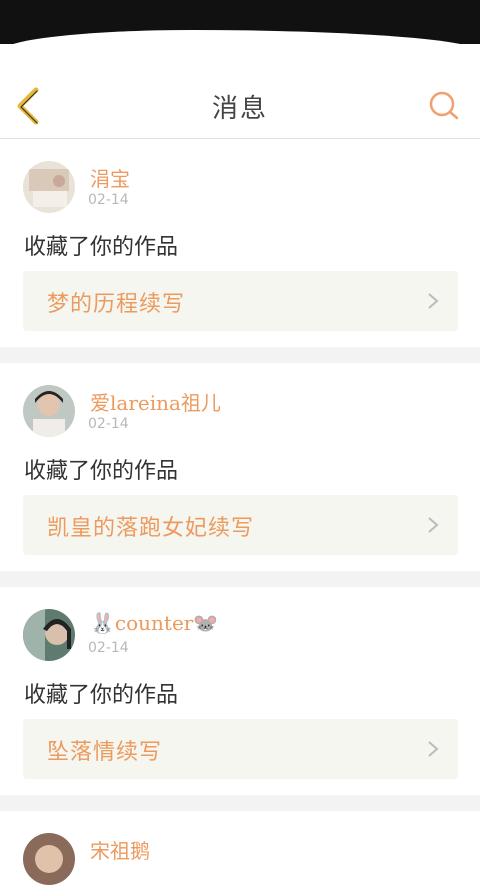 The width and height of the screenshot is (480, 885). Describe the element at coordinates (105, 752) in the screenshot. I see `work-title: 坠落情续写` at that location.